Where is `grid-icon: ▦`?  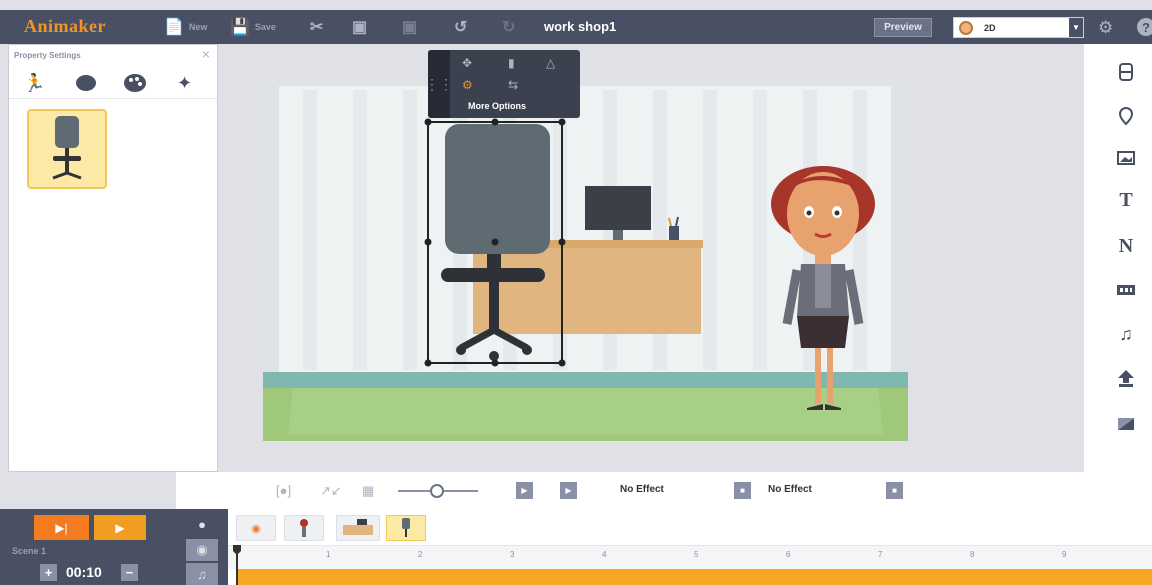
grid-icon: ▦ is located at coordinates (368, 491).